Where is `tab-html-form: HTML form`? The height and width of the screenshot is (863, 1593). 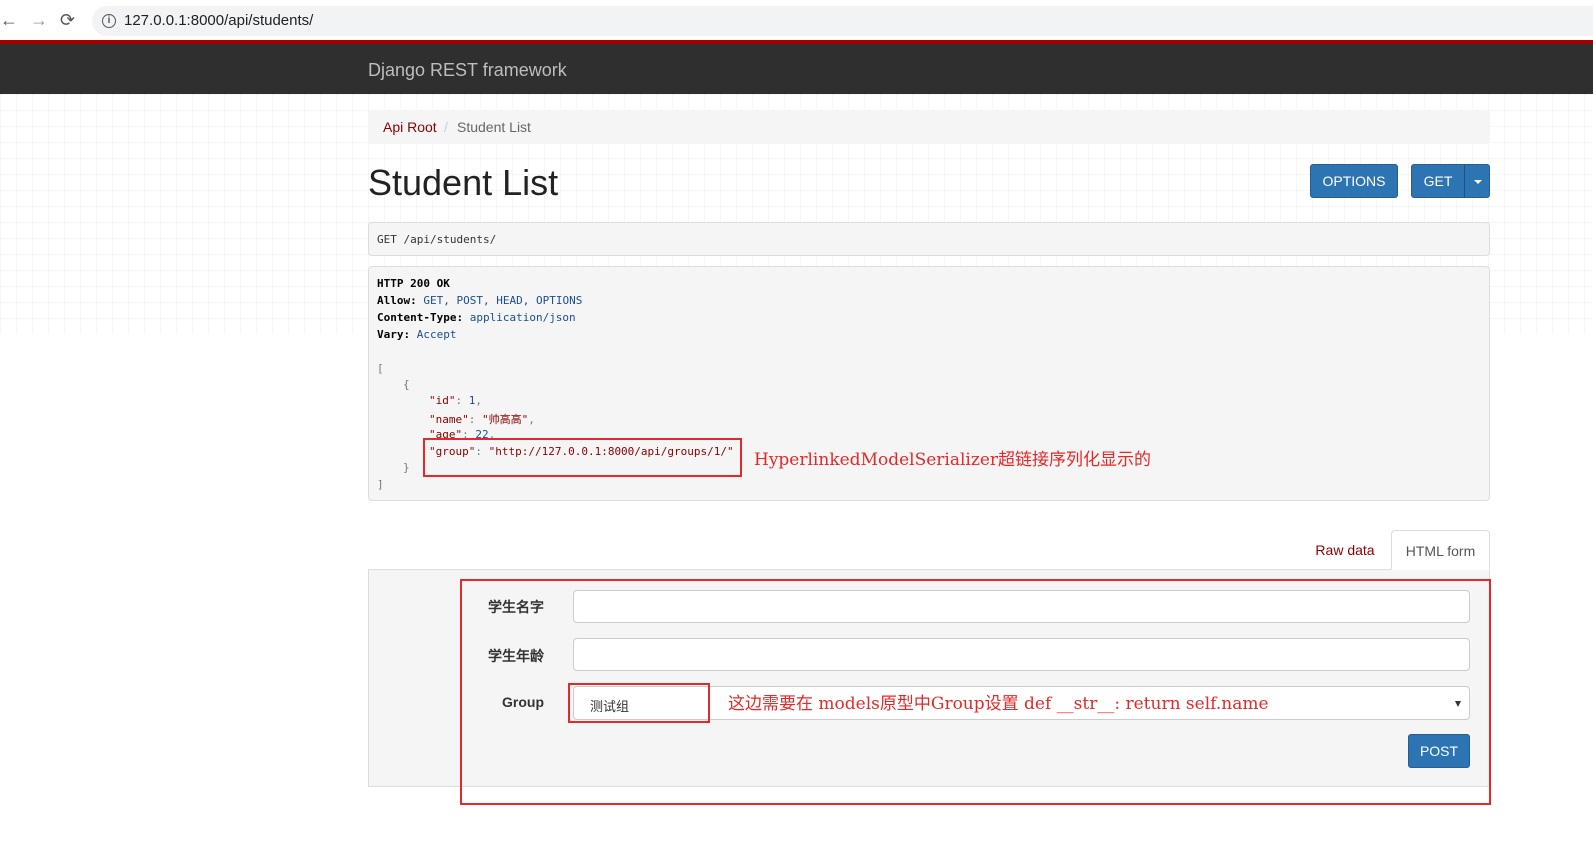
tab-html-form: HTML form is located at coordinates (1440, 550).